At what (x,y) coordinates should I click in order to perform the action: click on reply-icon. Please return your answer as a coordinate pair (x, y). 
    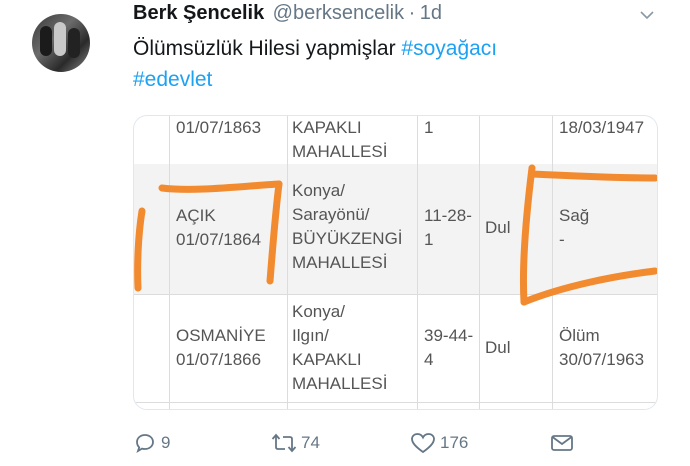
    Looking at the image, I should click on (145, 444).